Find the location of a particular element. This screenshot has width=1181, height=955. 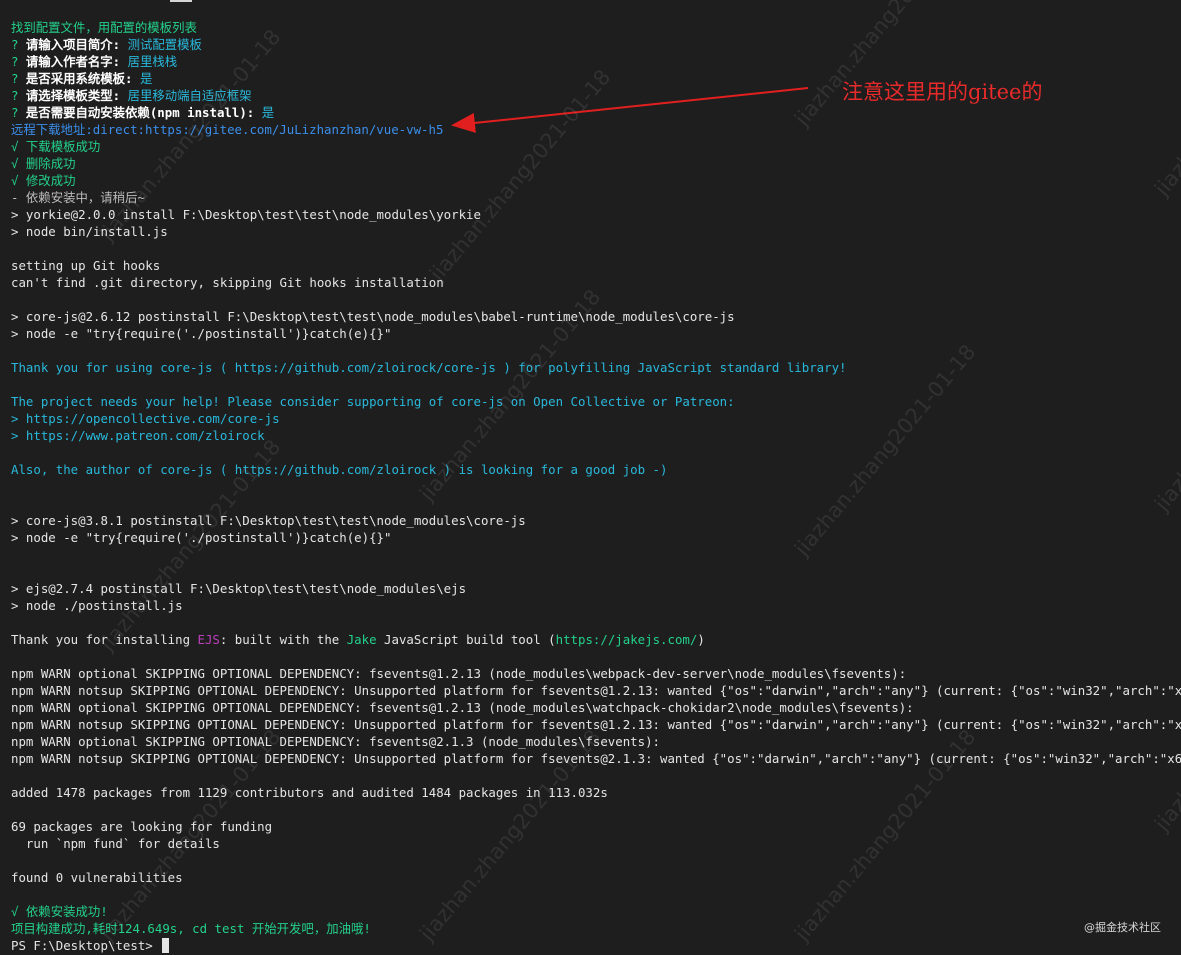

juejin-logo: @掘金技术社区 is located at coordinates (1122, 927).